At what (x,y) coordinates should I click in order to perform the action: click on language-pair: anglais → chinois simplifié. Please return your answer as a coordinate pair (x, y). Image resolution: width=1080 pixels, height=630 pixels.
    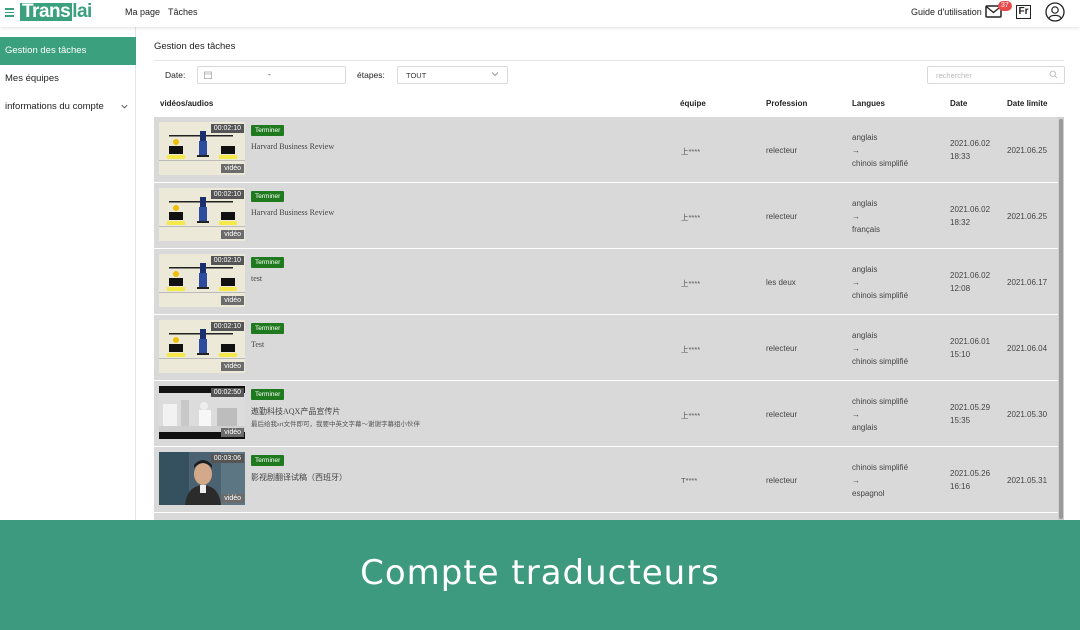
    Looking at the image, I should click on (880, 150).